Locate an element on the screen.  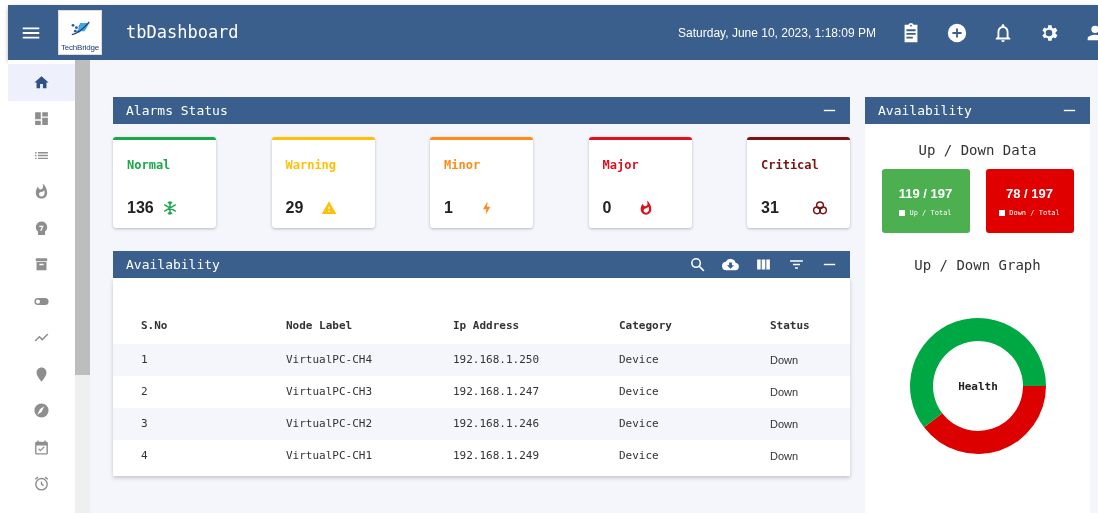
alarm-count: 1 is located at coordinates (448, 208).